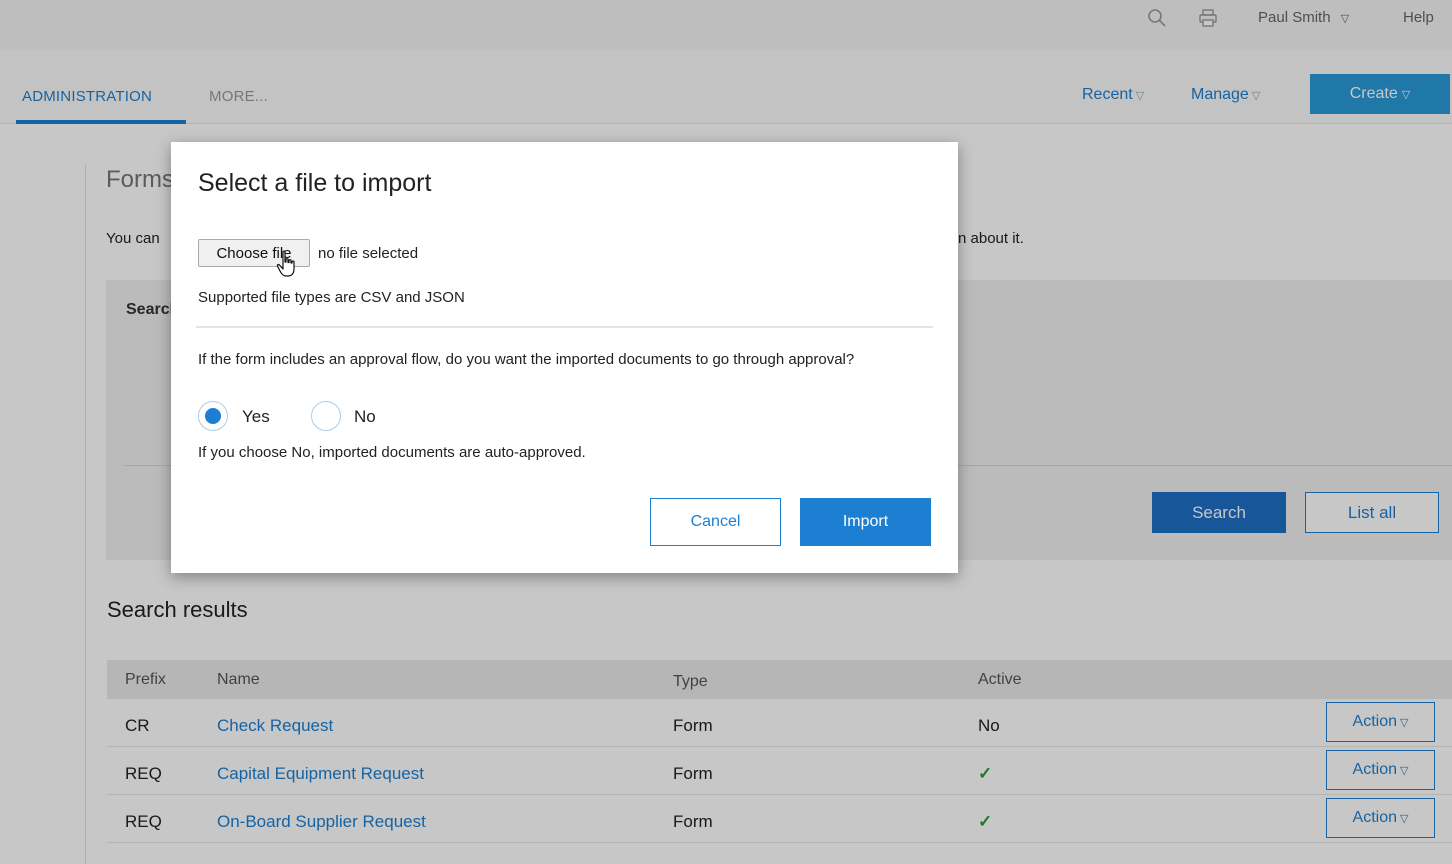  Describe the element at coordinates (213, 416) in the screenshot. I see `radio-yes` at that location.